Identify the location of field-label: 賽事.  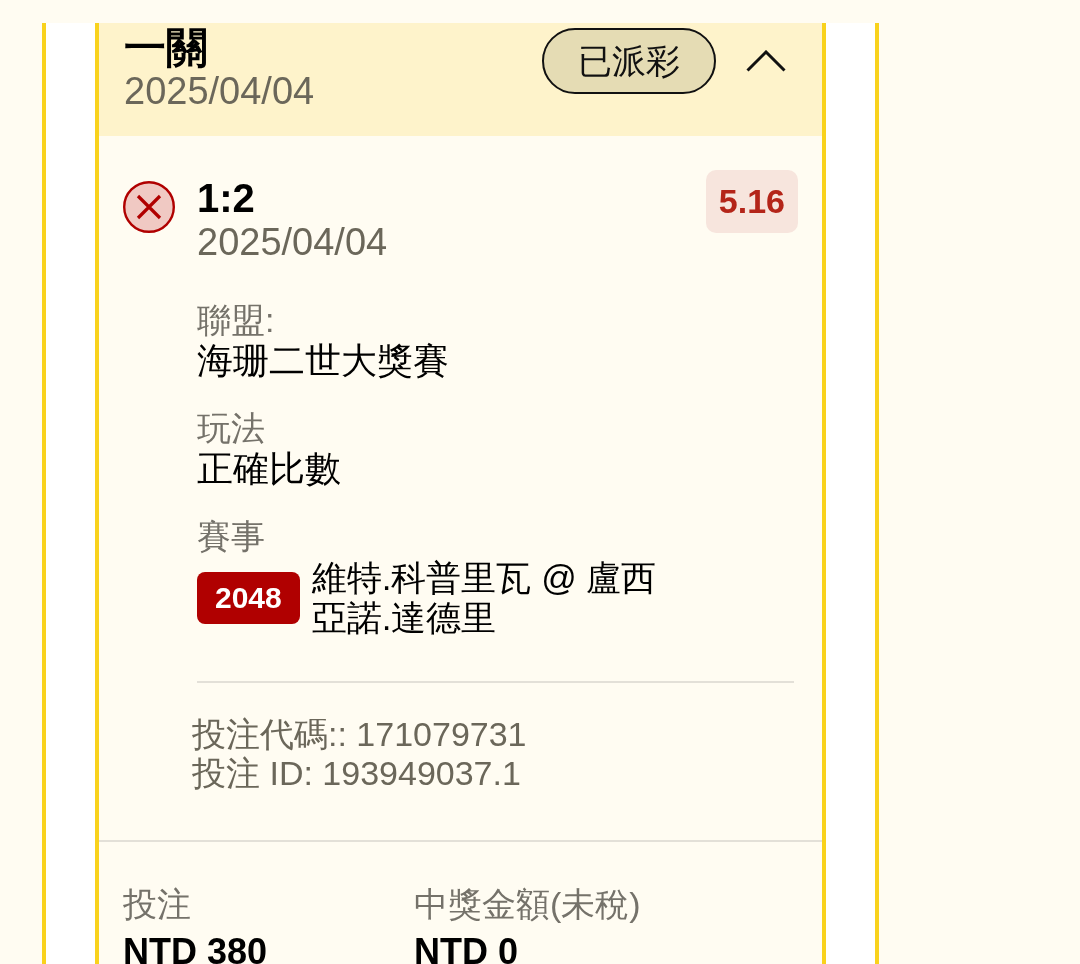
(231, 536).